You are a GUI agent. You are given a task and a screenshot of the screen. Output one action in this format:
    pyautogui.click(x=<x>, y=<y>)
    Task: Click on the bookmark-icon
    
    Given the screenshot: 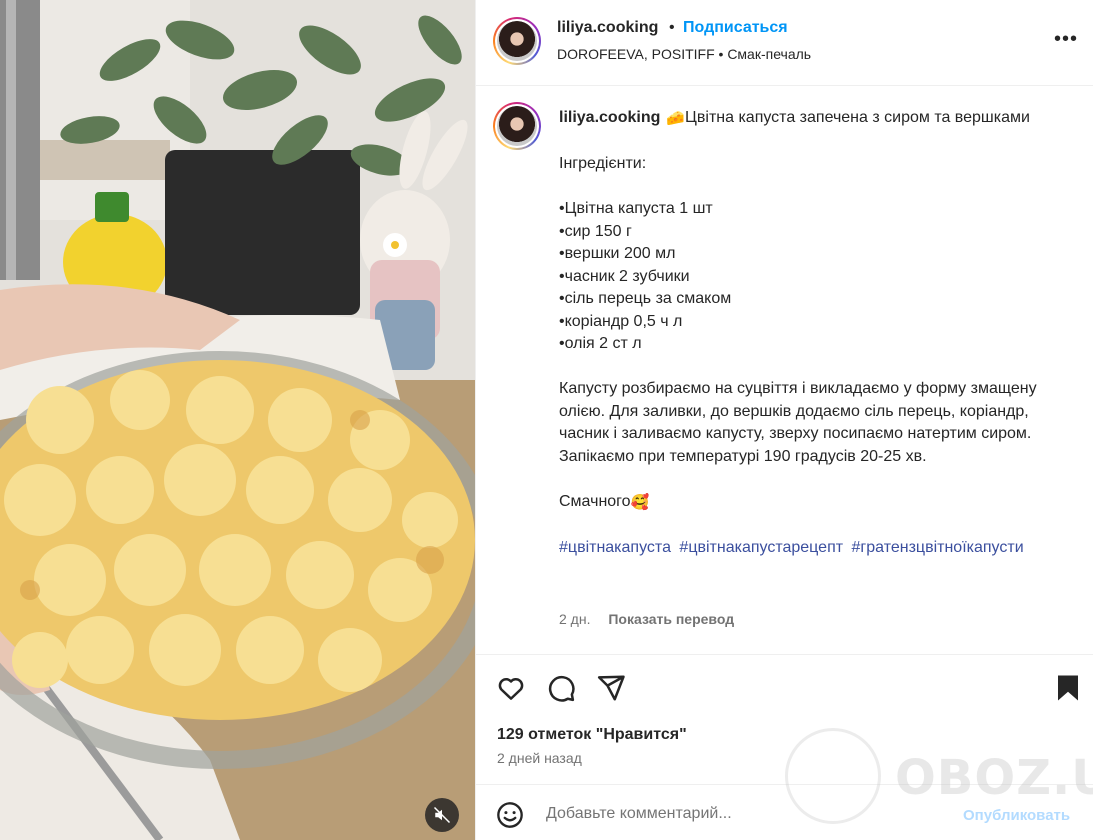 What is the action you would take?
    pyautogui.click(x=1068, y=688)
    